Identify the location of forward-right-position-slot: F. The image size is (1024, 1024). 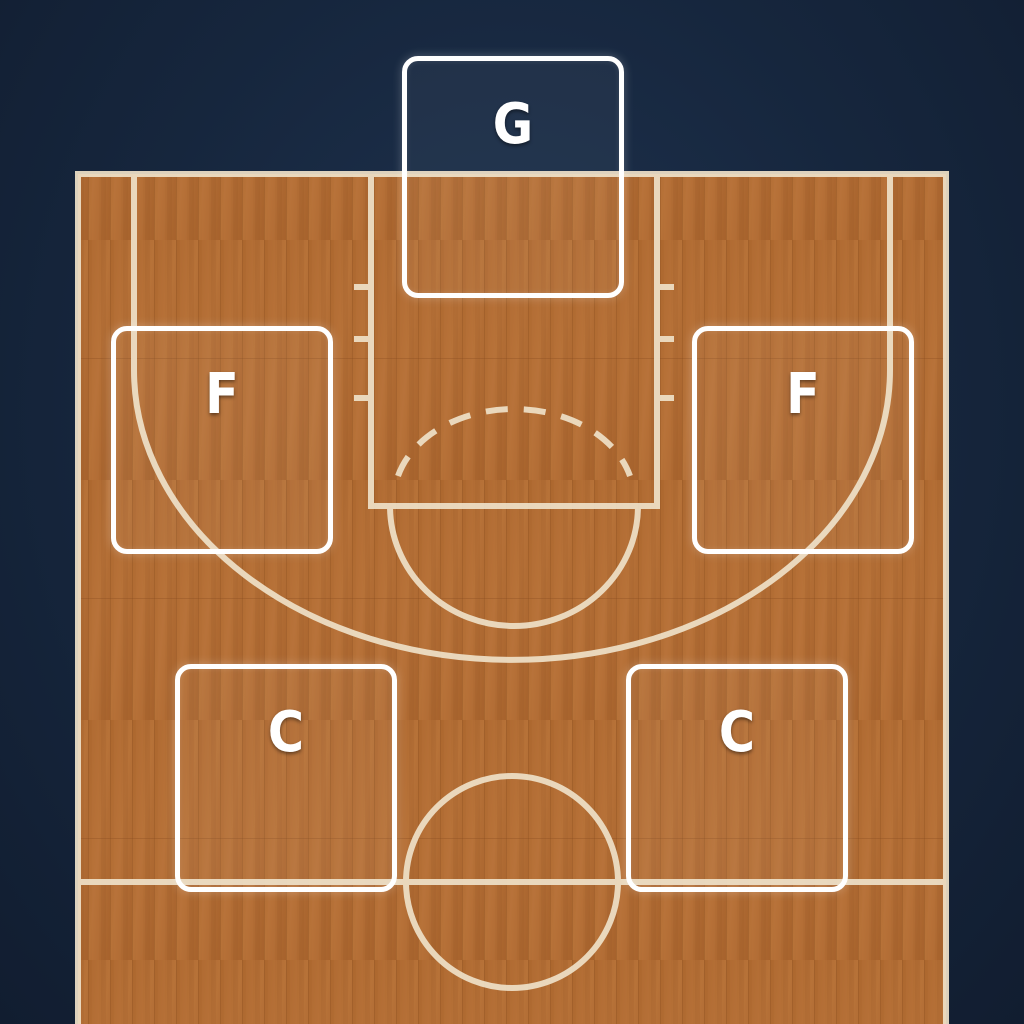
(803, 440).